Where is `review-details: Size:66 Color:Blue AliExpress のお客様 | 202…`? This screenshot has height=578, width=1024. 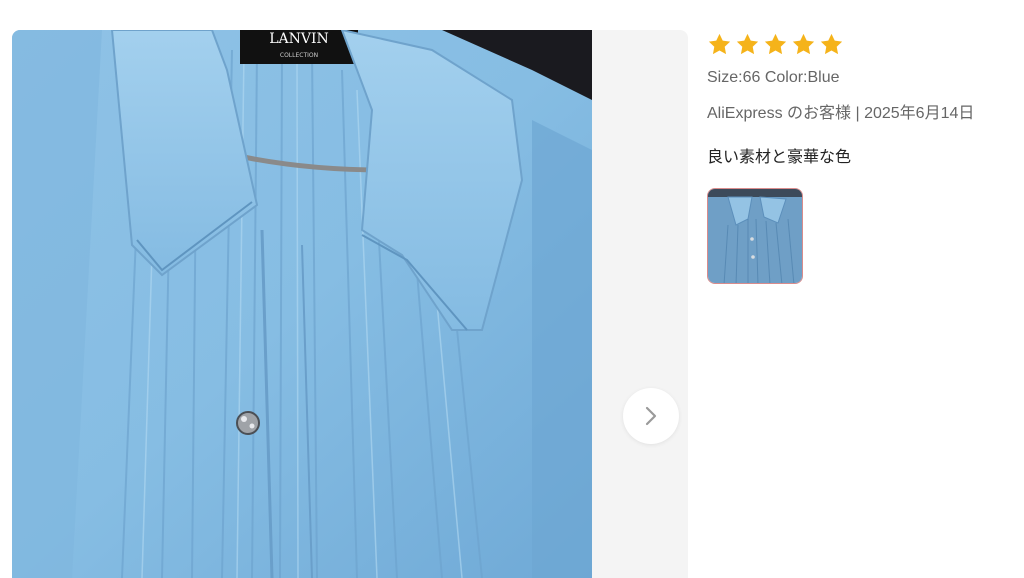 review-details: Size:66 Color:Blue AliExpress のお客様 | 202… is located at coordinates (862, 157).